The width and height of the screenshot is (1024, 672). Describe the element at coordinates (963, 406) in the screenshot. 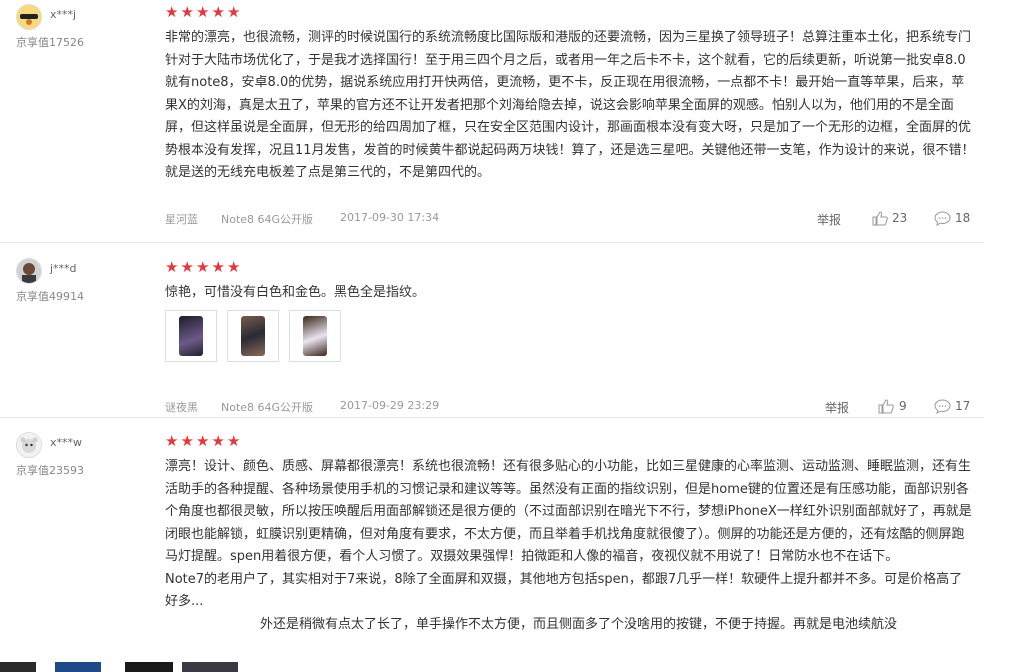

I see `comment-count: 17` at that location.